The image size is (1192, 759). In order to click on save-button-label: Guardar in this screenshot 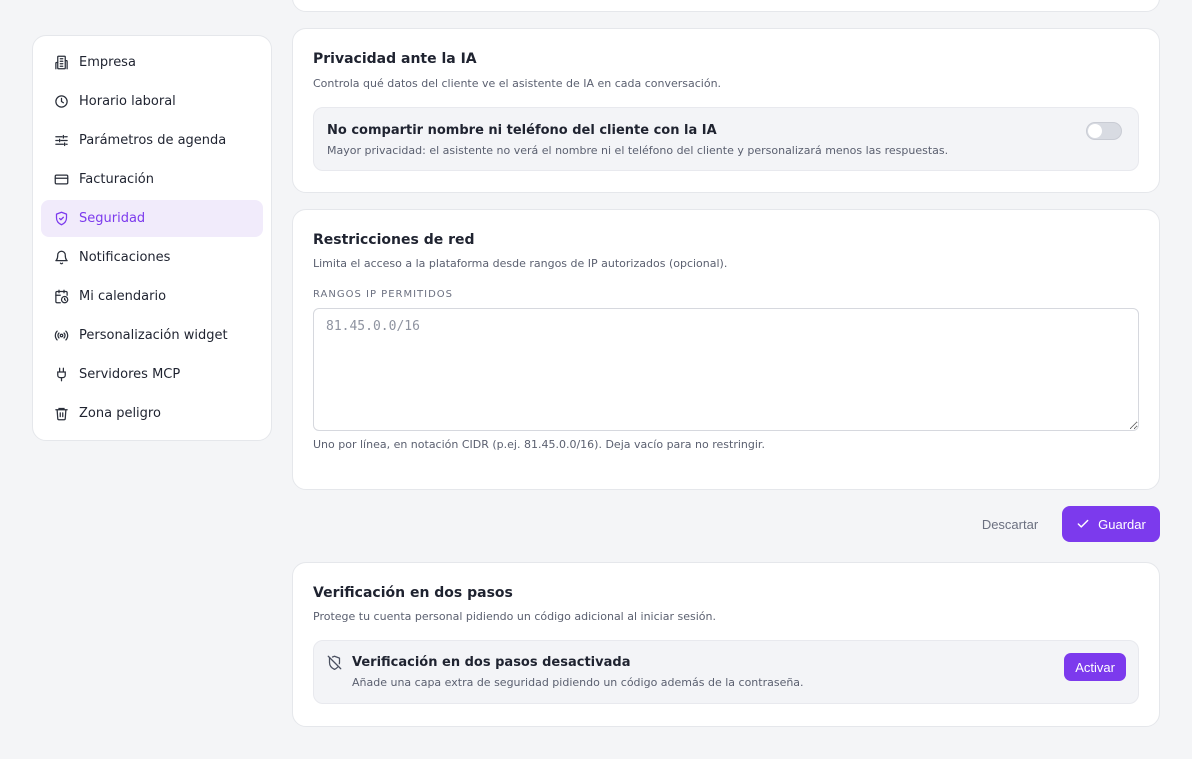, I will do `click(1122, 524)`.